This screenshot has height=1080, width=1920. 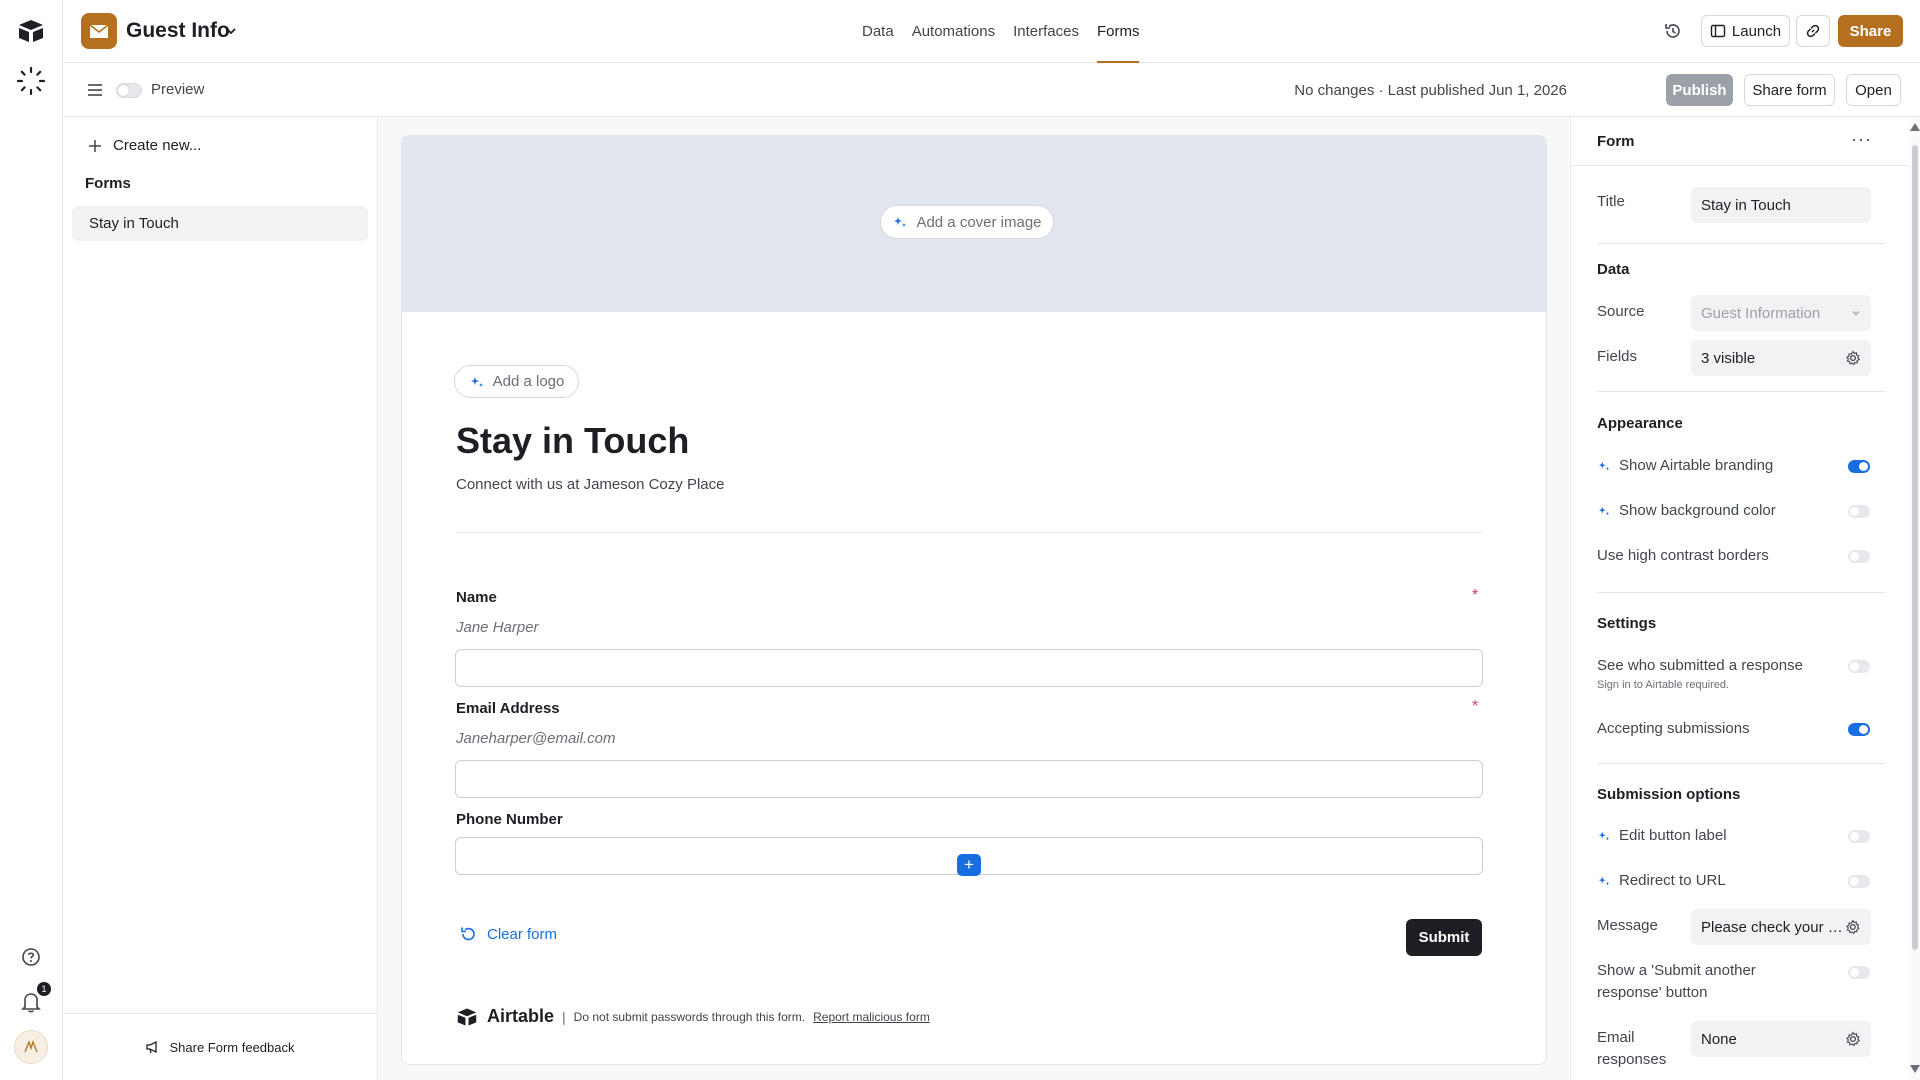 I want to click on data-section-heading: Data, so click(x=1613, y=269).